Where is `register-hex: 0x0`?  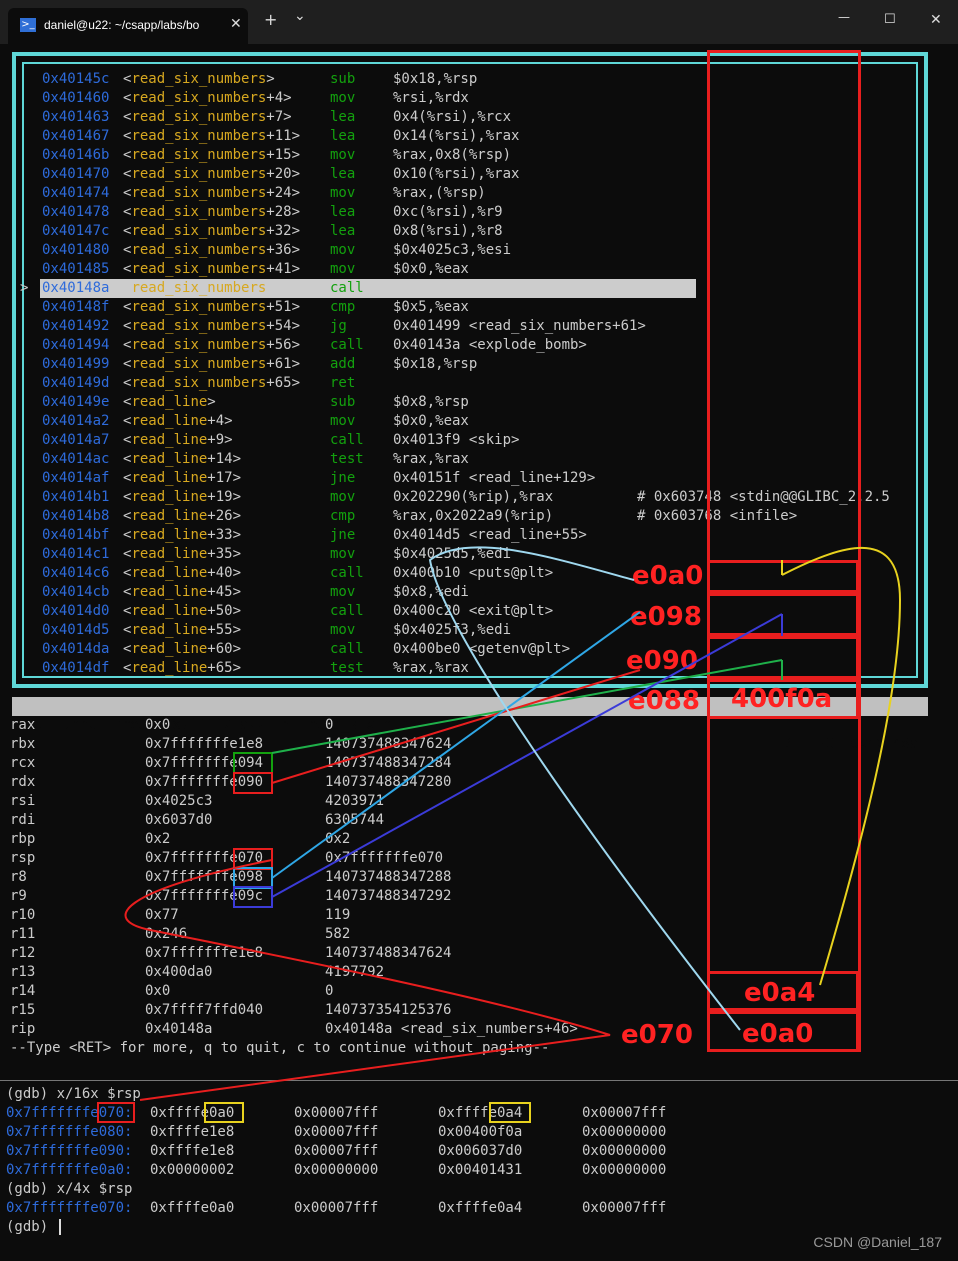
register-hex: 0x0 is located at coordinates (158, 725).